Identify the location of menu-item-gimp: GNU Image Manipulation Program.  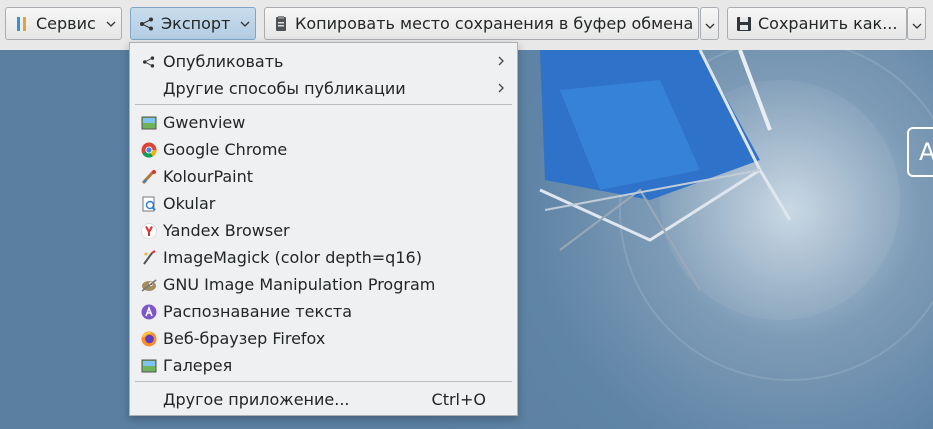
(323, 284).